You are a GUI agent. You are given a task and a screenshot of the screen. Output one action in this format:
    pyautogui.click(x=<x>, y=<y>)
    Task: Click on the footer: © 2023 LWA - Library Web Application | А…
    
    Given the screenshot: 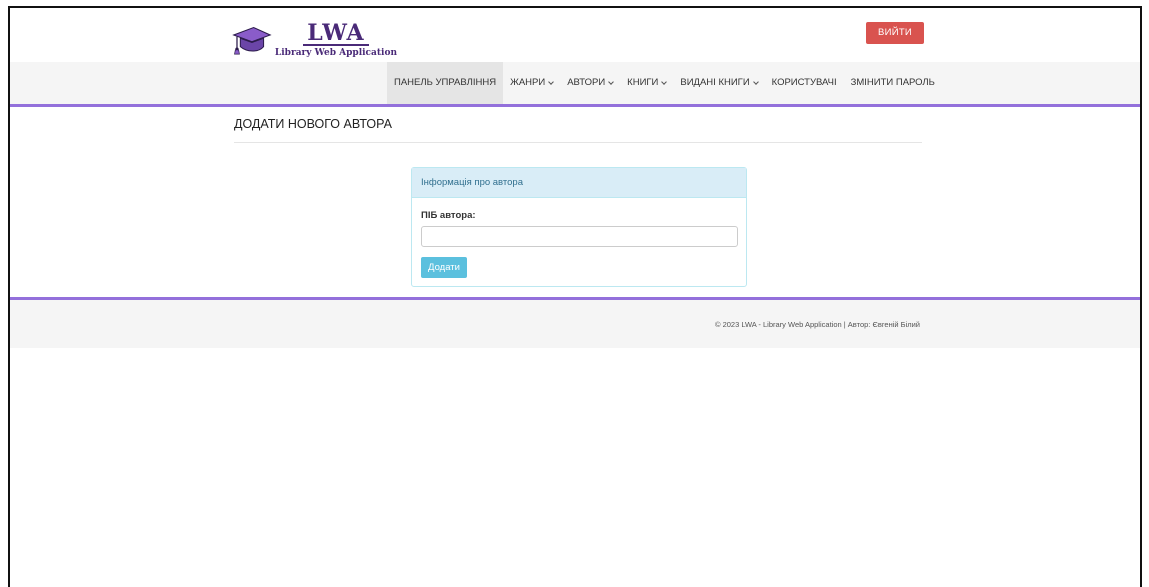 What is the action you would take?
    pyautogui.click(x=575, y=324)
    